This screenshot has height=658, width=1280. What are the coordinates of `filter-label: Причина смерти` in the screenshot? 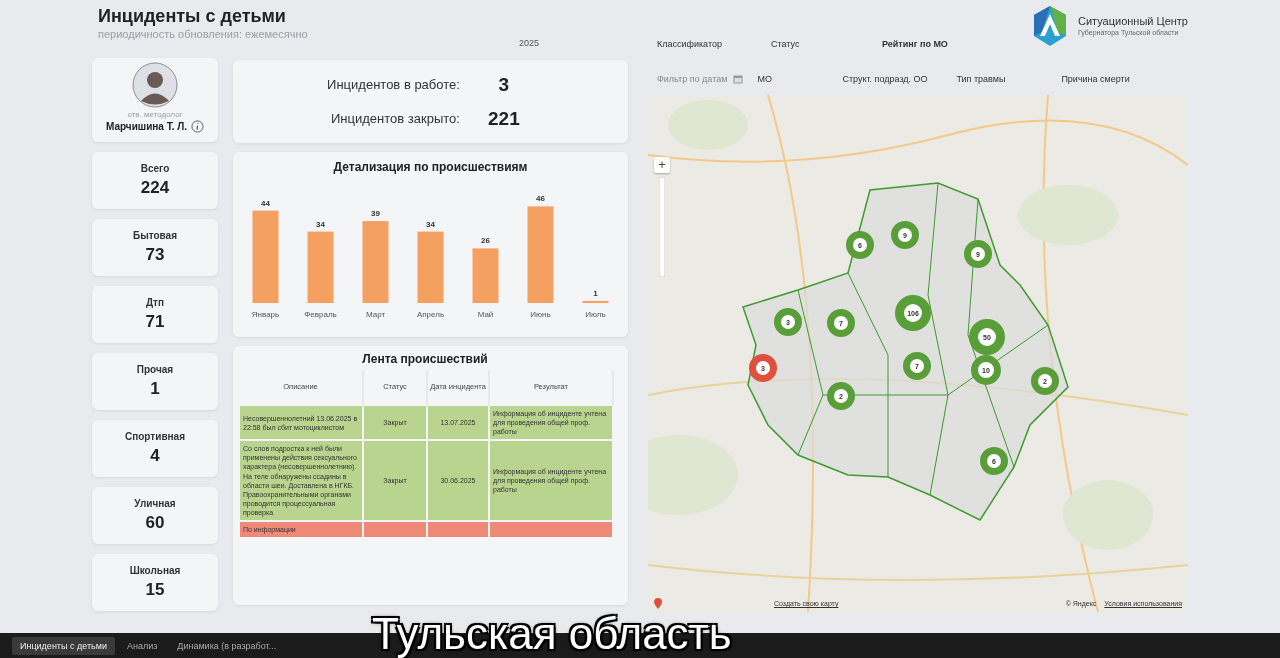 It's located at (1095, 78).